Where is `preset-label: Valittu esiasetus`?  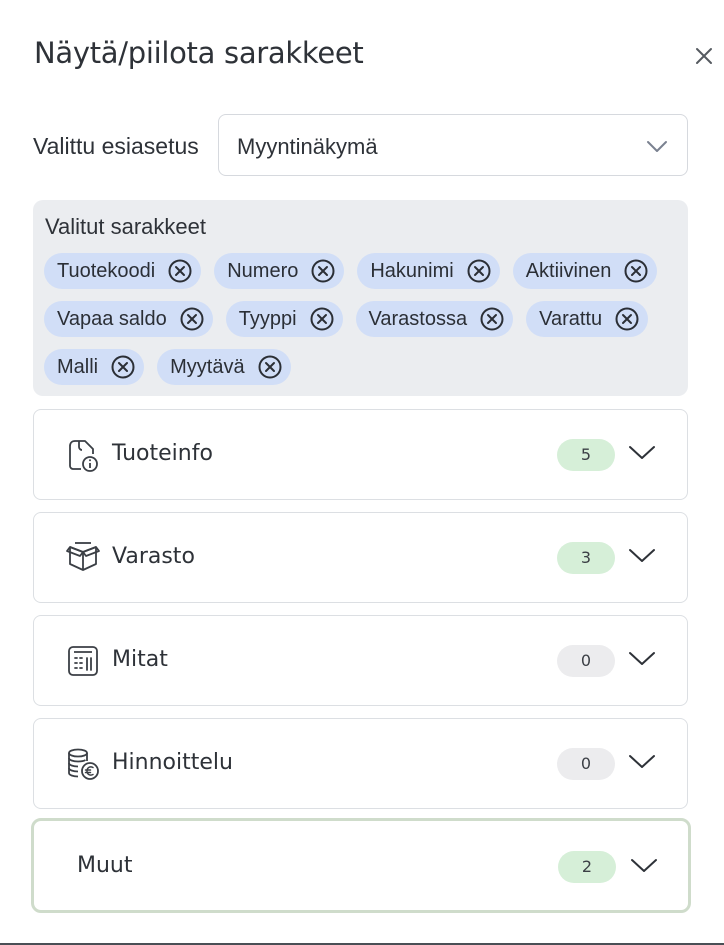 preset-label: Valittu esiasetus is located at coordinates (116, 146).